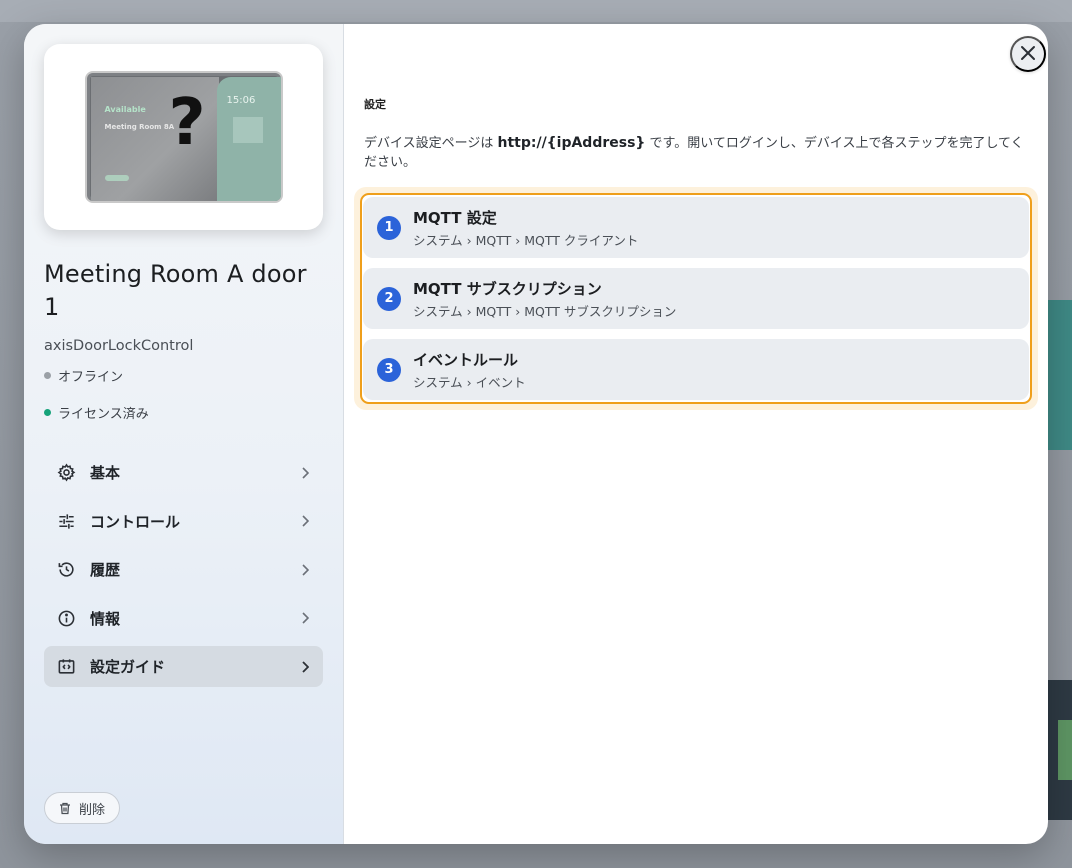  I want to click on sidebar-nav: 基本 コントロール 履歴 情報 設定ガイド, so click(183, 569).